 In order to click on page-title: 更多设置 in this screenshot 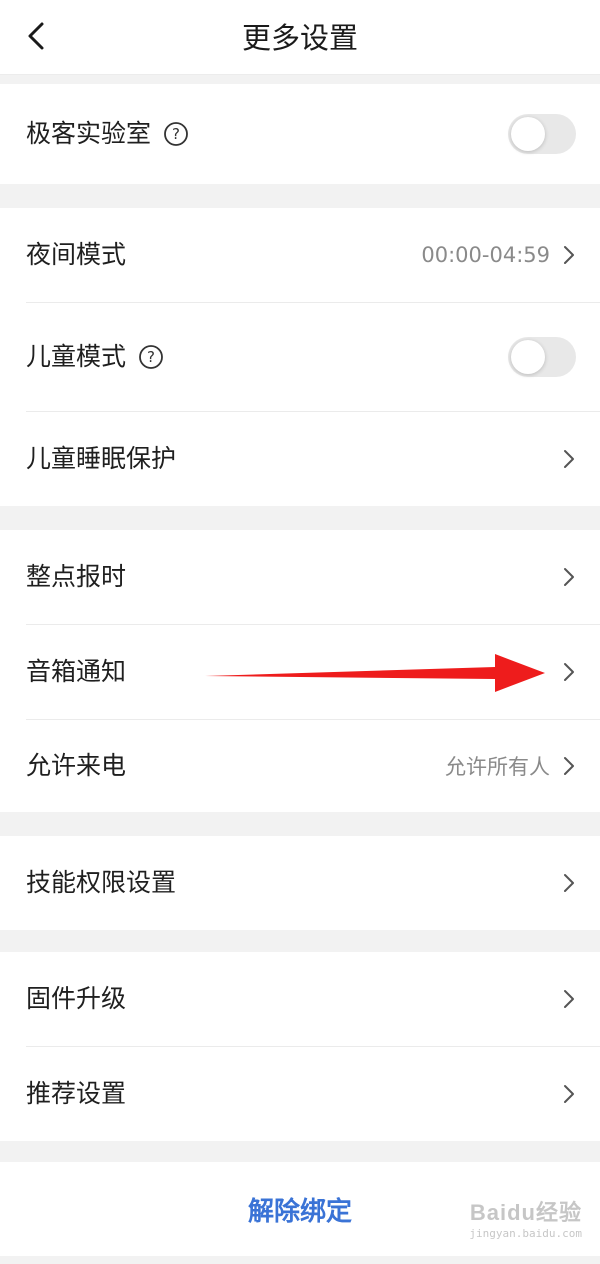, I will do `click(299, 38)`.